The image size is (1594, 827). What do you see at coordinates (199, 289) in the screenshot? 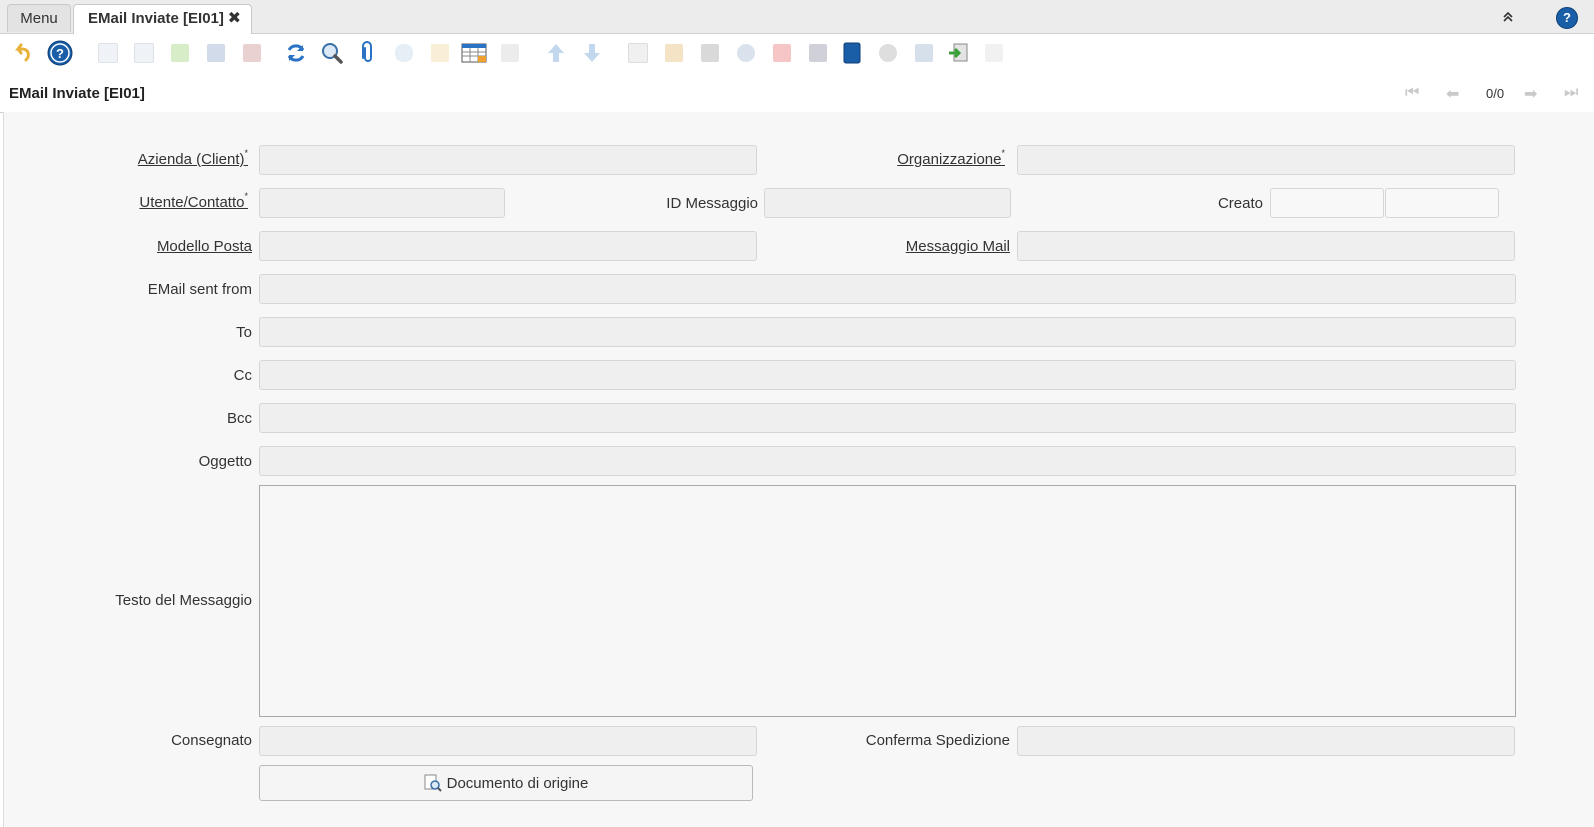
I see `email-from-label: EMail sent from` at bounding box center [199, 289].